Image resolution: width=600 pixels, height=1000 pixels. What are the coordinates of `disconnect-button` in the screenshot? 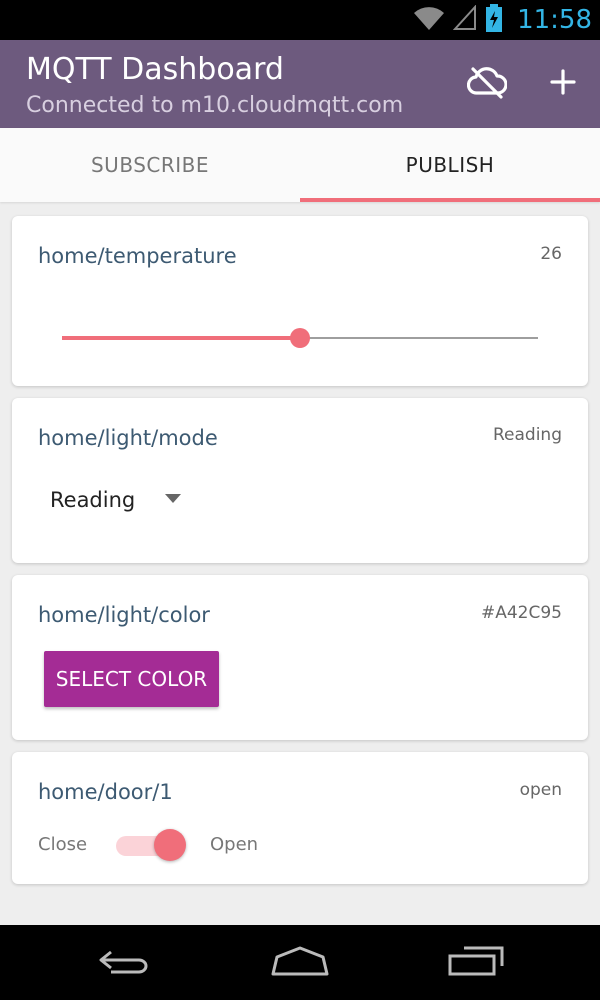 It's located at (487, 84).